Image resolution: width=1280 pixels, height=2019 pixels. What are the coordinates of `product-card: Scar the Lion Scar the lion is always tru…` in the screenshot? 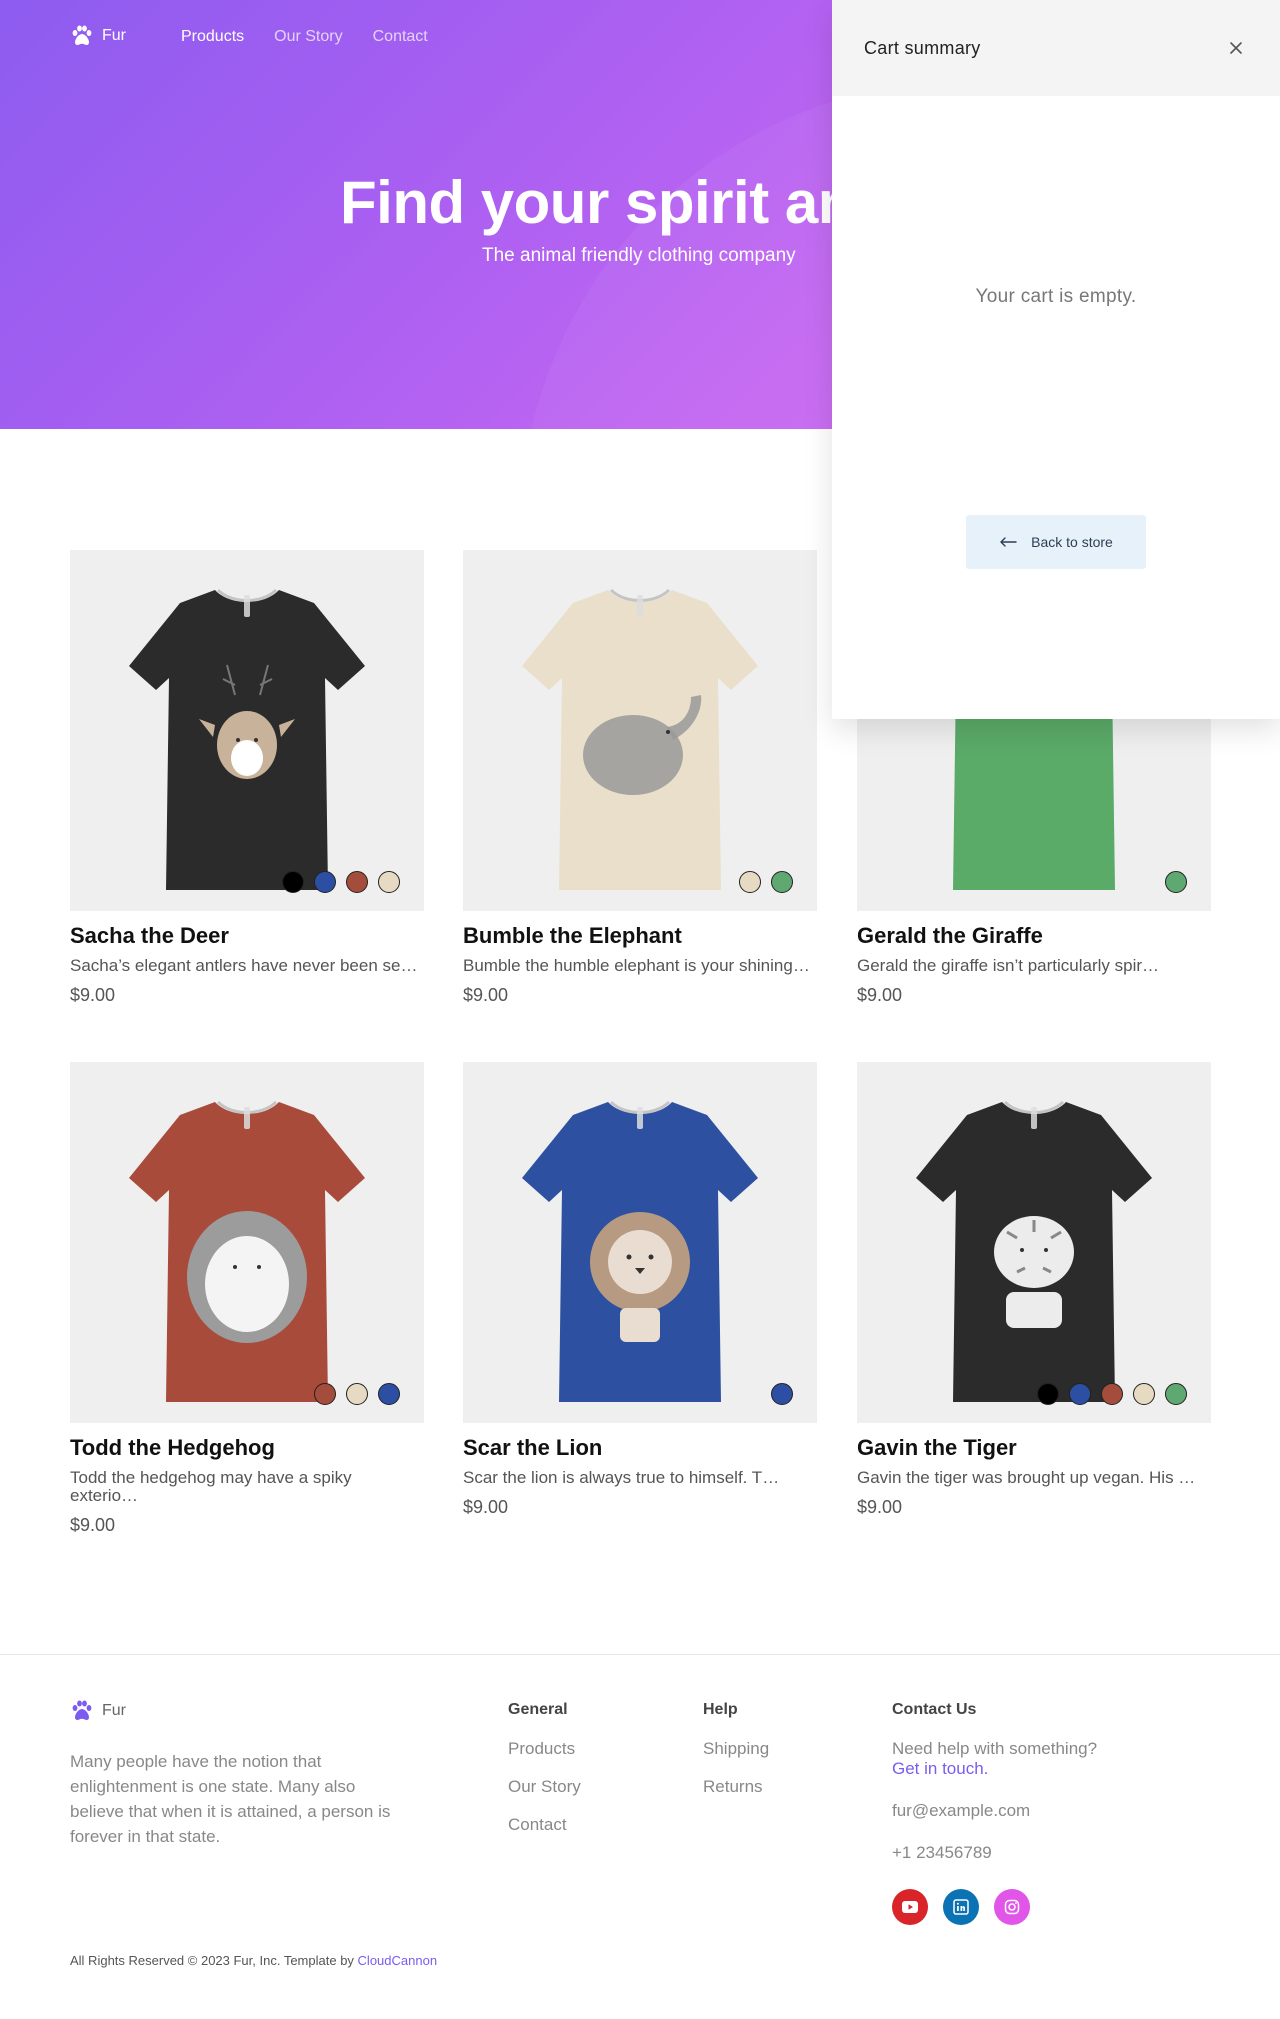 It's located at (640, 1290).